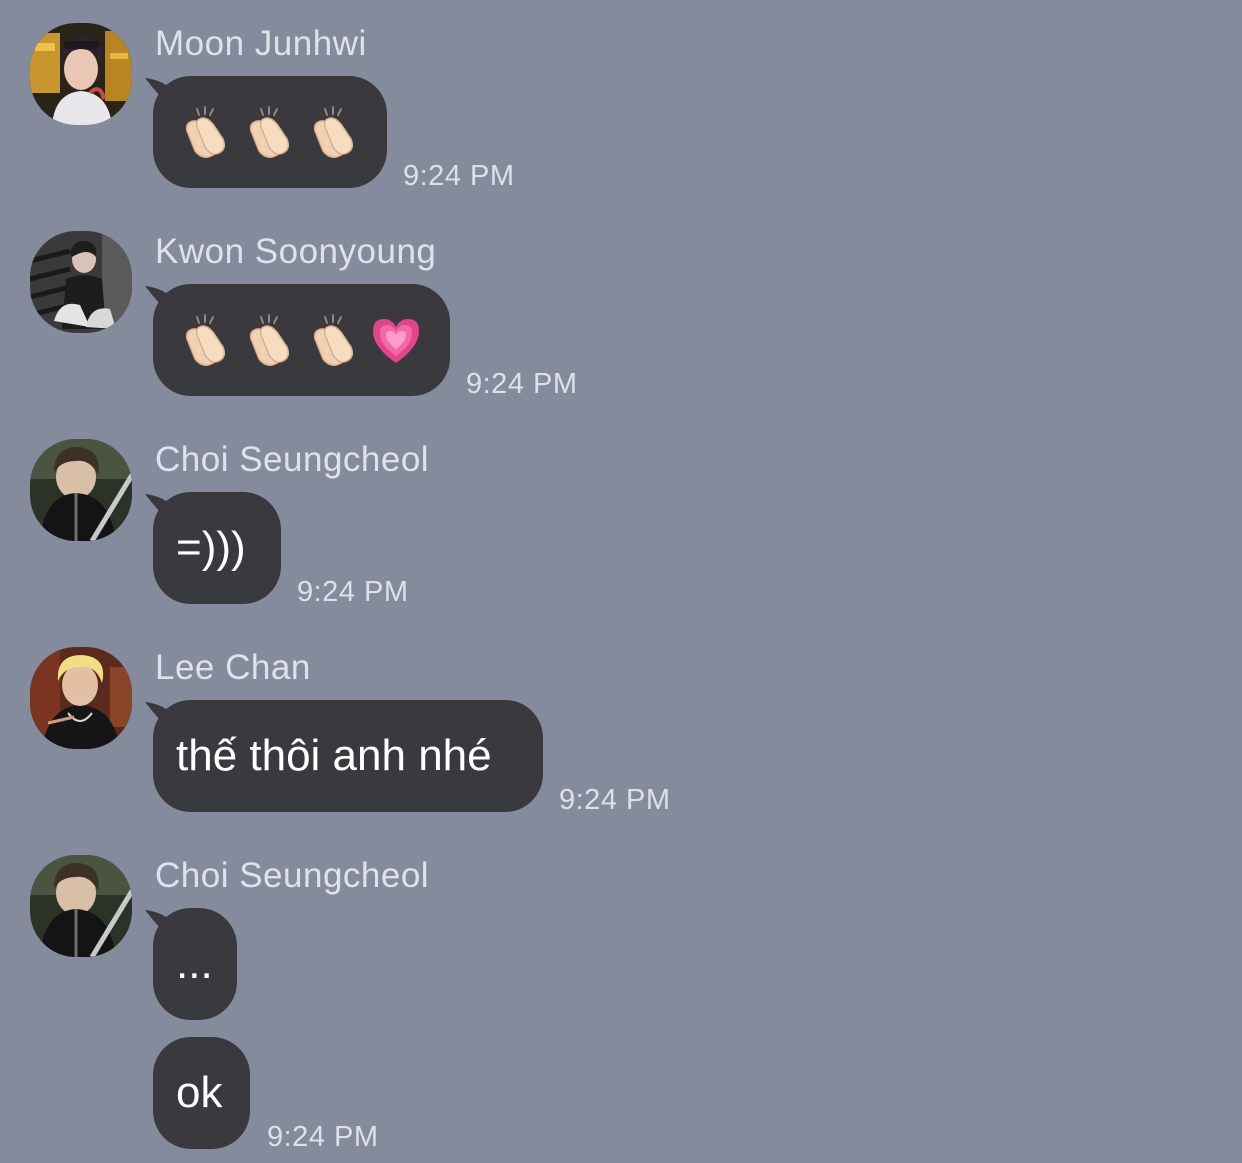 This screenshot has width=1242, height=1163. I want to click on message-bubble: thế thôi anh nhé, so click(348, 756).